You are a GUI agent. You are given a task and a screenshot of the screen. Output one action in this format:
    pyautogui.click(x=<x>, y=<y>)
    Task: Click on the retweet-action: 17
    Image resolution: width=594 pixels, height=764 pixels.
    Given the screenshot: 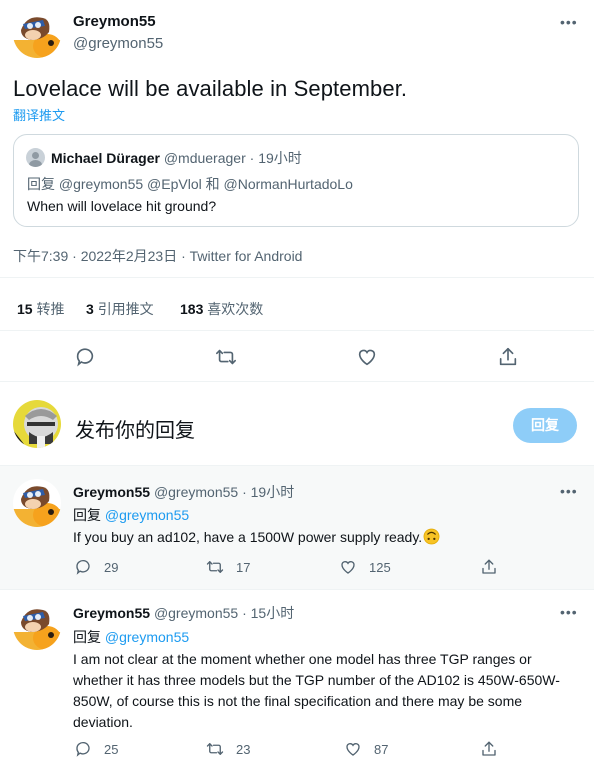 What is the action you would take?
    pyautogui.click(x=228, y=567)
    